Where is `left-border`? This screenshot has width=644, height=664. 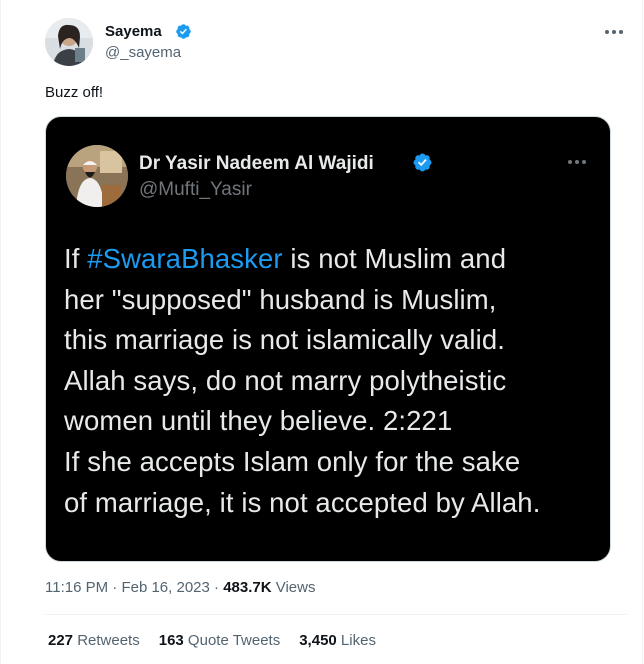 left-border is located at coordinates (0, 332).